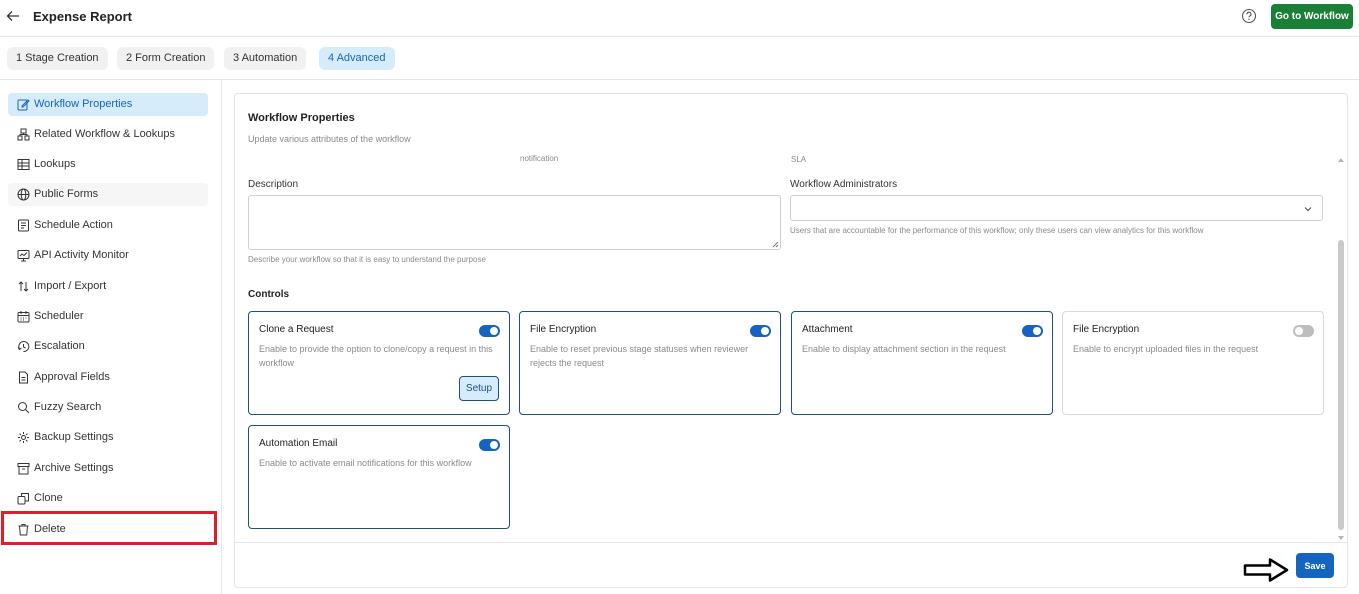  What do you see at coordinates (166, 58) in the screenshot?
I see `tab-form-creation: 2 Form Creation` at bounding box center [166, 58].